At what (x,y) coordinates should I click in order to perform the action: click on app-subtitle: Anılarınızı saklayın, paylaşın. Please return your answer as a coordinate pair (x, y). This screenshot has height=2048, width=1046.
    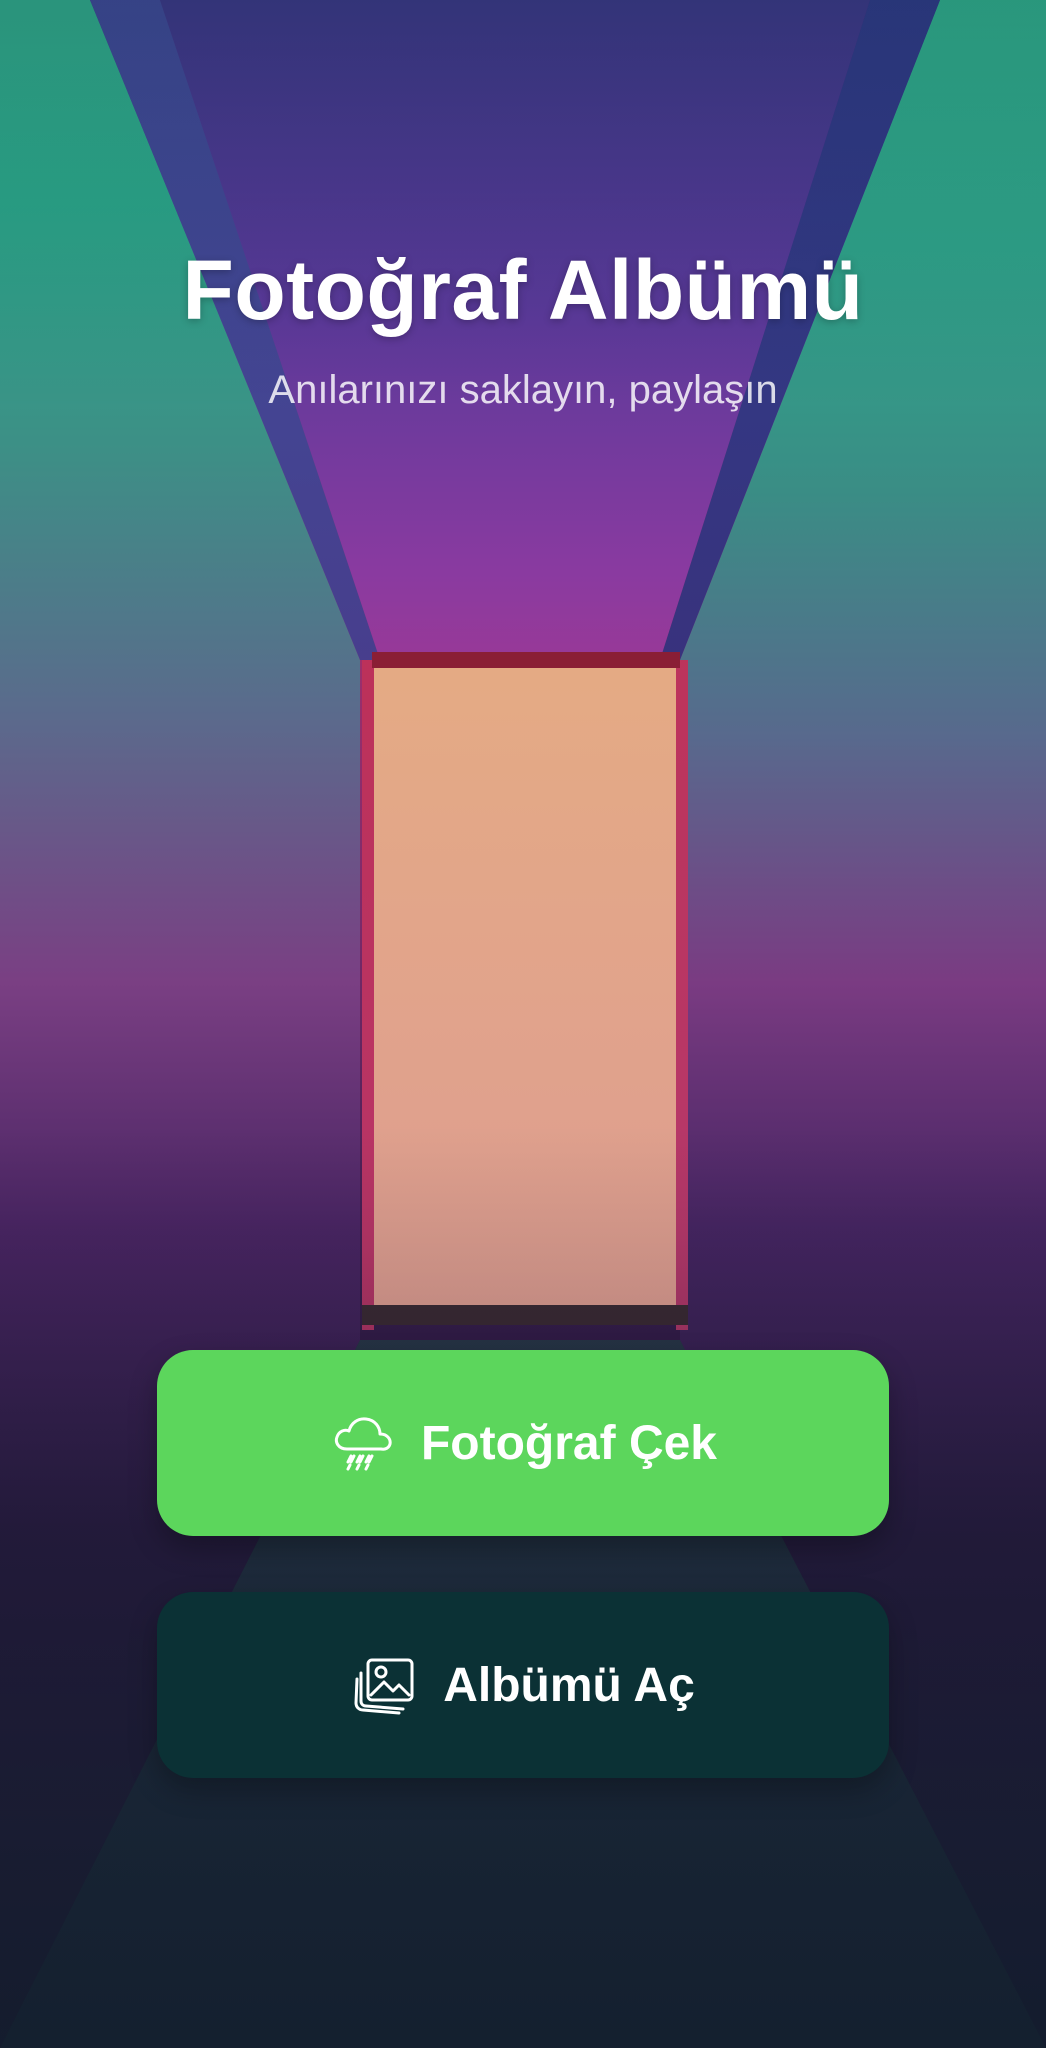
    Looking at the image, I should click on (523, 390).